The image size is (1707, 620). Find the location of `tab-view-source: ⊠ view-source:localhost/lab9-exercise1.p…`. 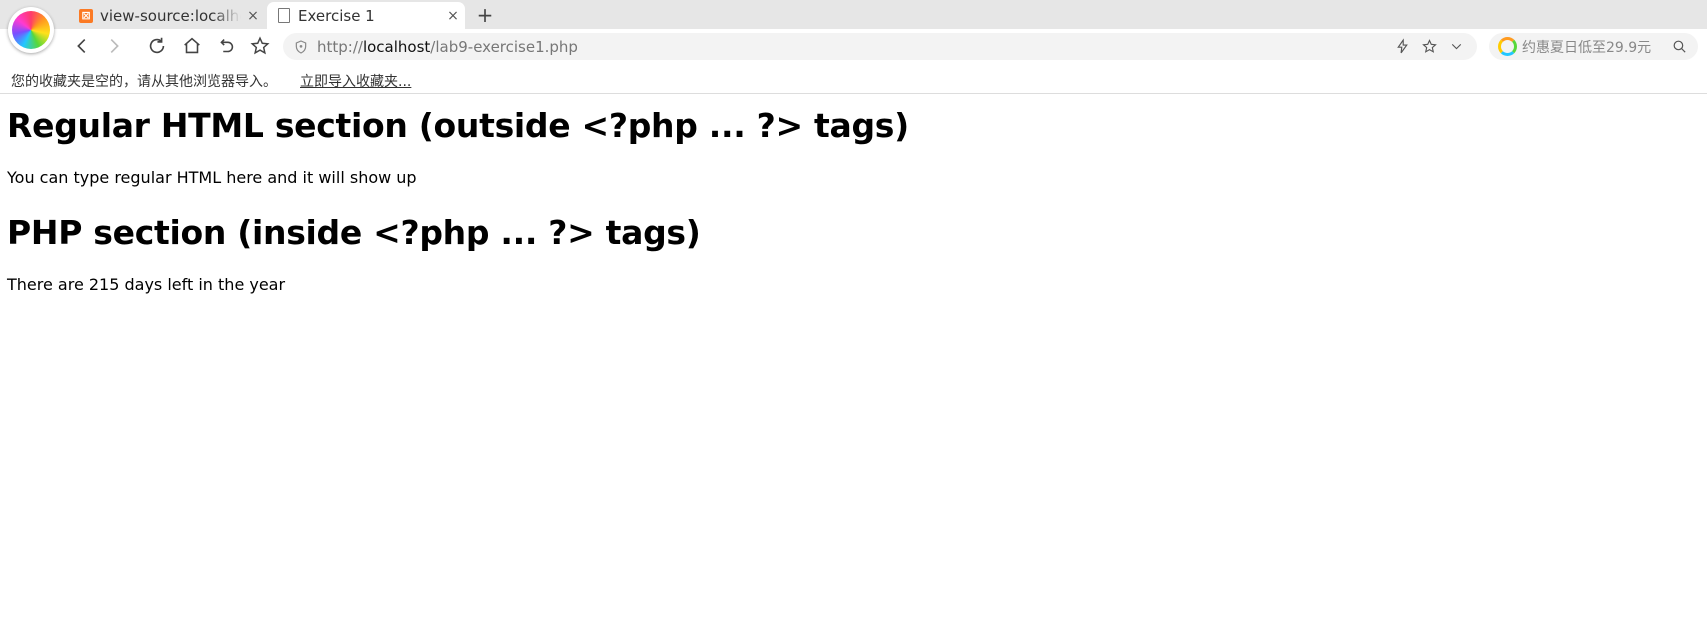

tab-view-source: ⊠ view-source:localhost/lab9-exercise1.p… is located at coordinates (168, 15).